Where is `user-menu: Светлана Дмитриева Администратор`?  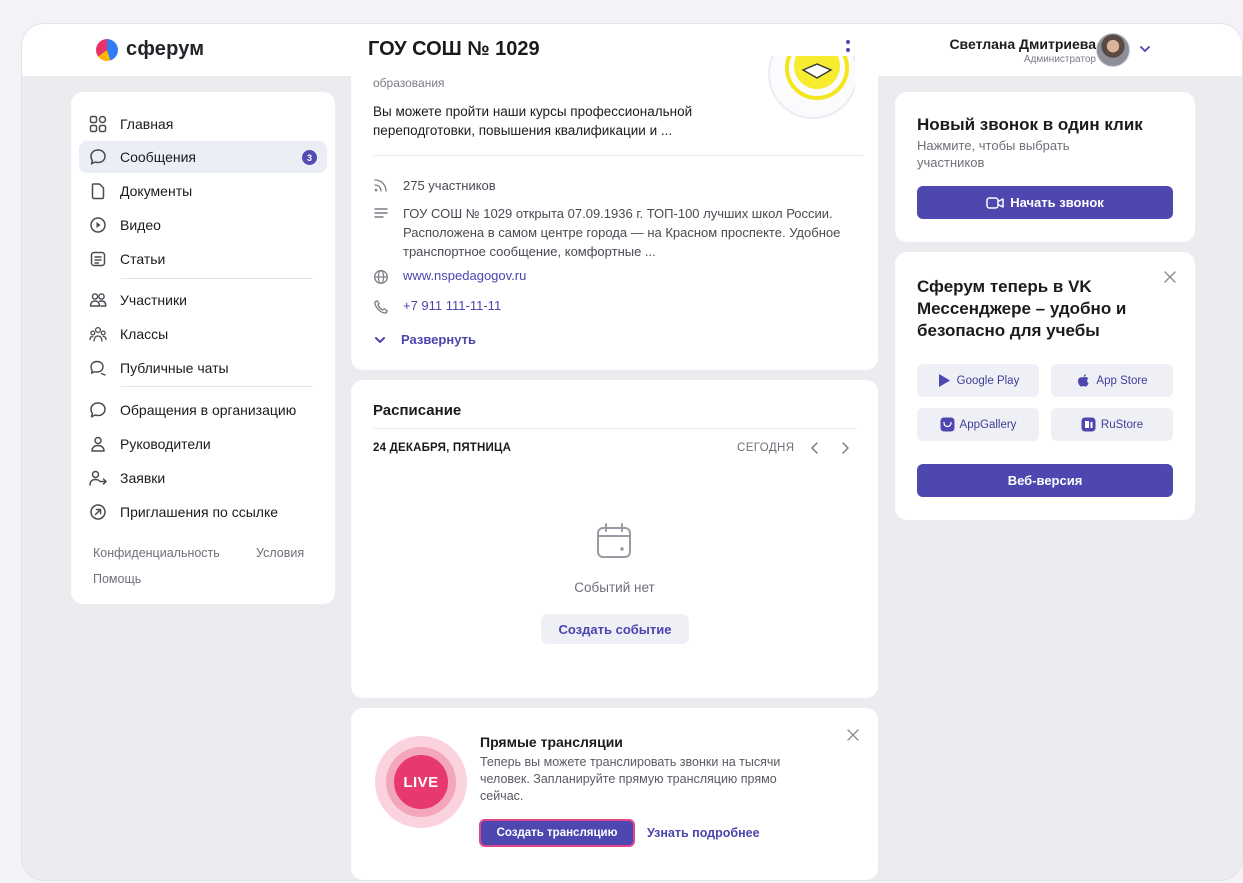
user-menu: Светлана Дмитриева Администратор is located at coordinates (1052, 51).